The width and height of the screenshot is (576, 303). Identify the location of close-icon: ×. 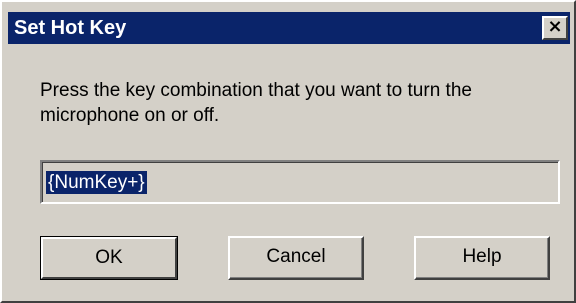
(555, 26).